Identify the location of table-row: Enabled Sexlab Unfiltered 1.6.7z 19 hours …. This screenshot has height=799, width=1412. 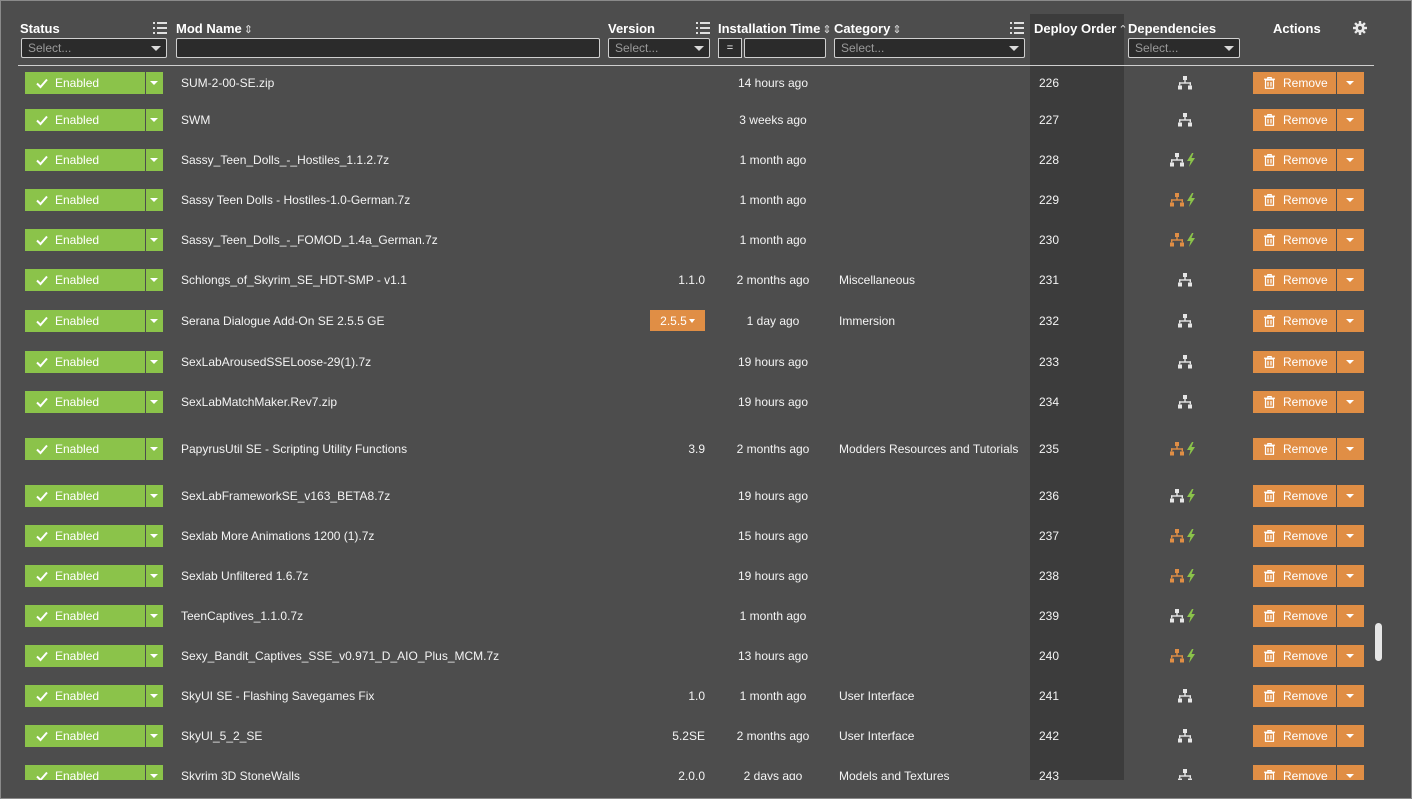
(690, 576).